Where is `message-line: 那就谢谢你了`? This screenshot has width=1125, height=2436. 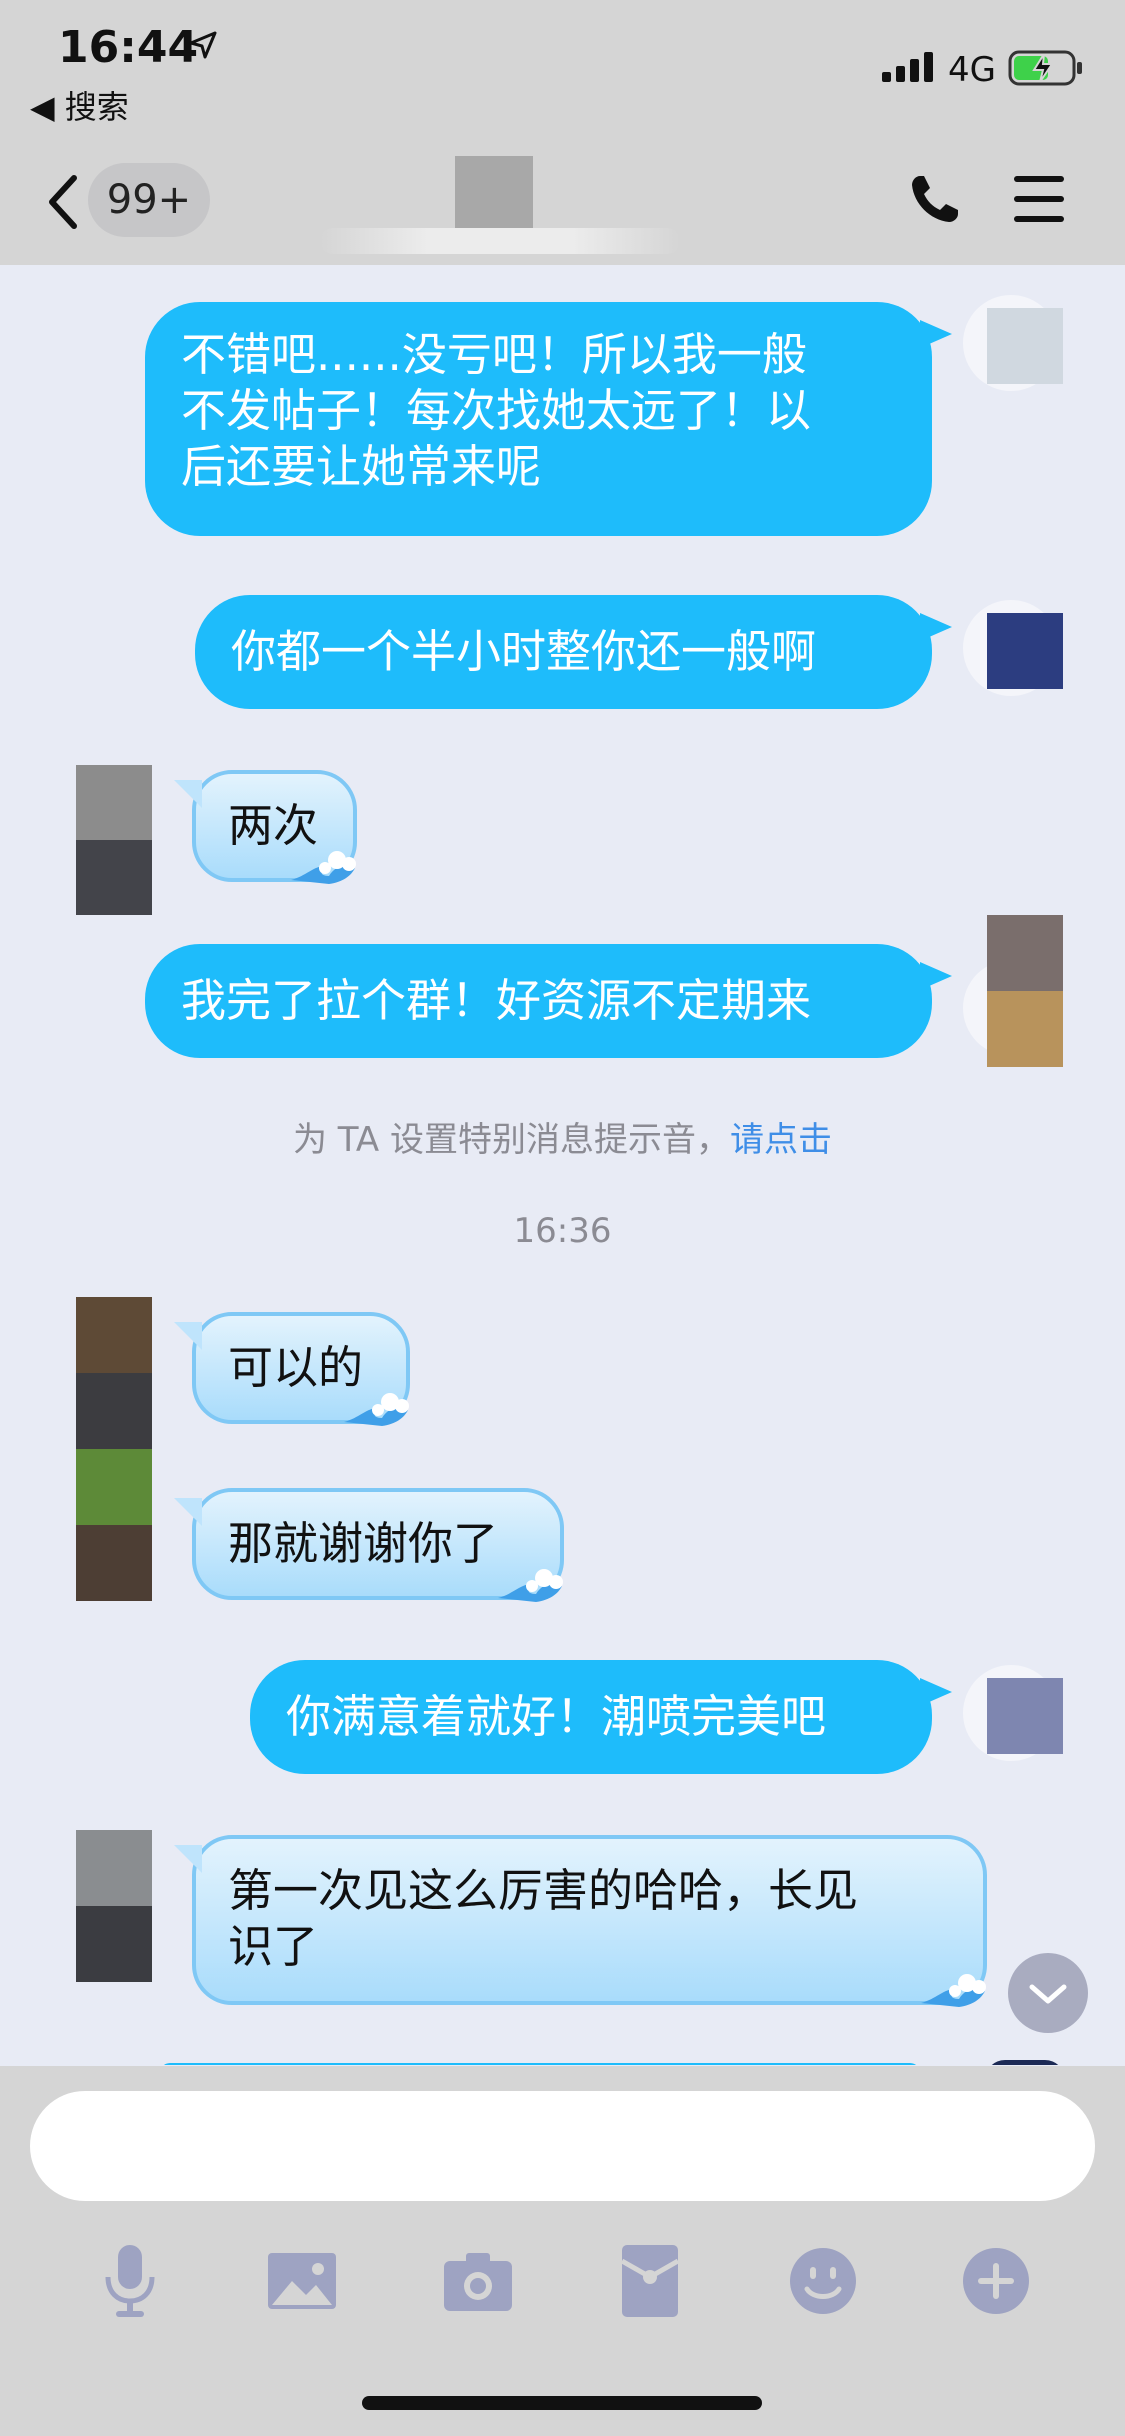 message-line: 那就谢谢你了 is located at coordinates (363, 1543).